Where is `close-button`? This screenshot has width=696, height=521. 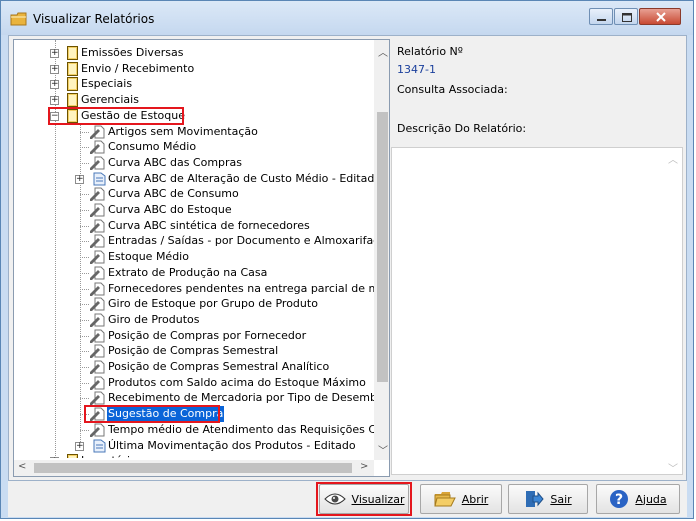 close-button is located at coordinates (660, 16).